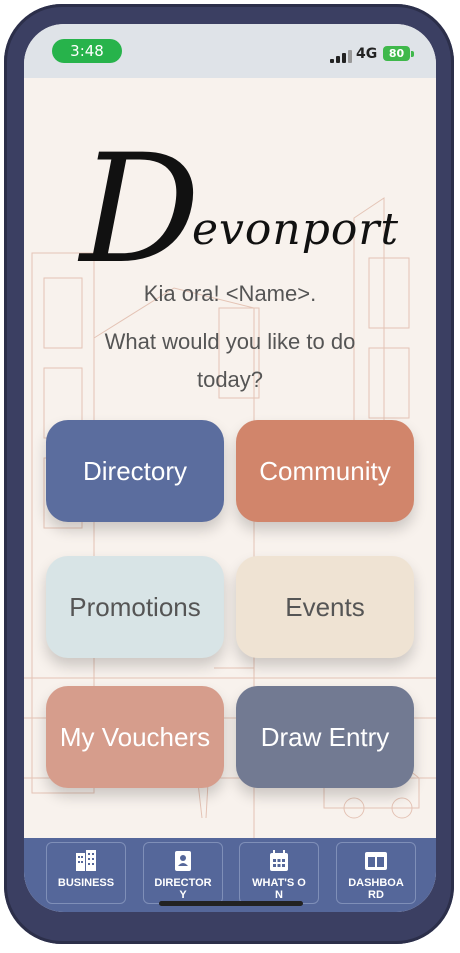 This screenshot has height=953, width=460. What do you see at coordinates (279, 873) in the screenshot?
I see `nav-whats-on: WHAT'S ON` at bounding box center [279, 873].